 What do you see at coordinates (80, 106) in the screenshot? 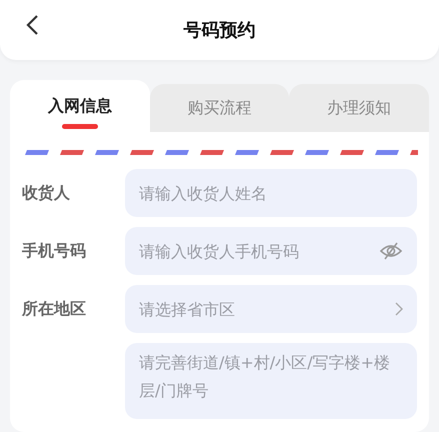
I see `tab: 入网信息` at bounding box center [80, 106].